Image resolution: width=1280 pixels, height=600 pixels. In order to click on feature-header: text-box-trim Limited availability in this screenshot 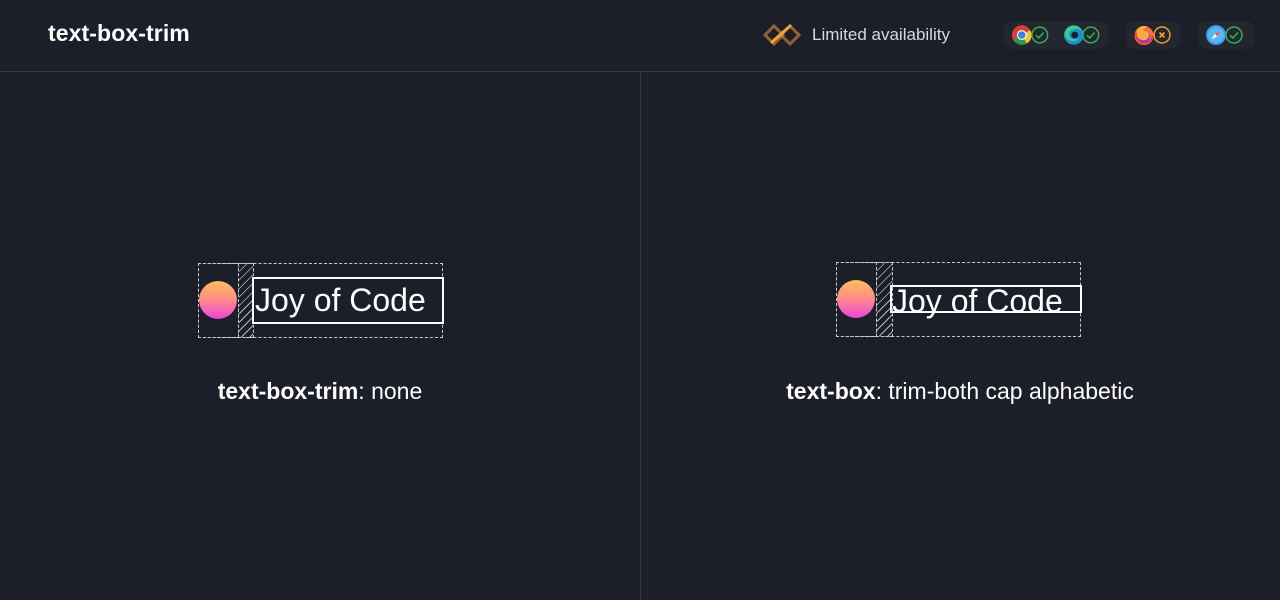, I will do `click(640, 36)`.